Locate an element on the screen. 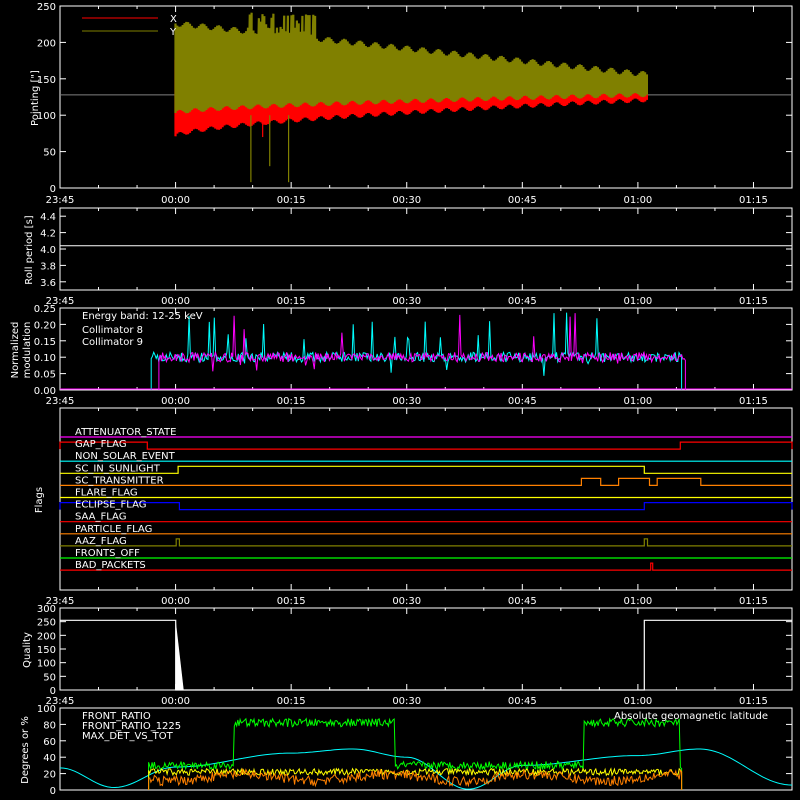  legend-modulation: Collimator 8Collimator 9 is located at coordinates (112, 336).